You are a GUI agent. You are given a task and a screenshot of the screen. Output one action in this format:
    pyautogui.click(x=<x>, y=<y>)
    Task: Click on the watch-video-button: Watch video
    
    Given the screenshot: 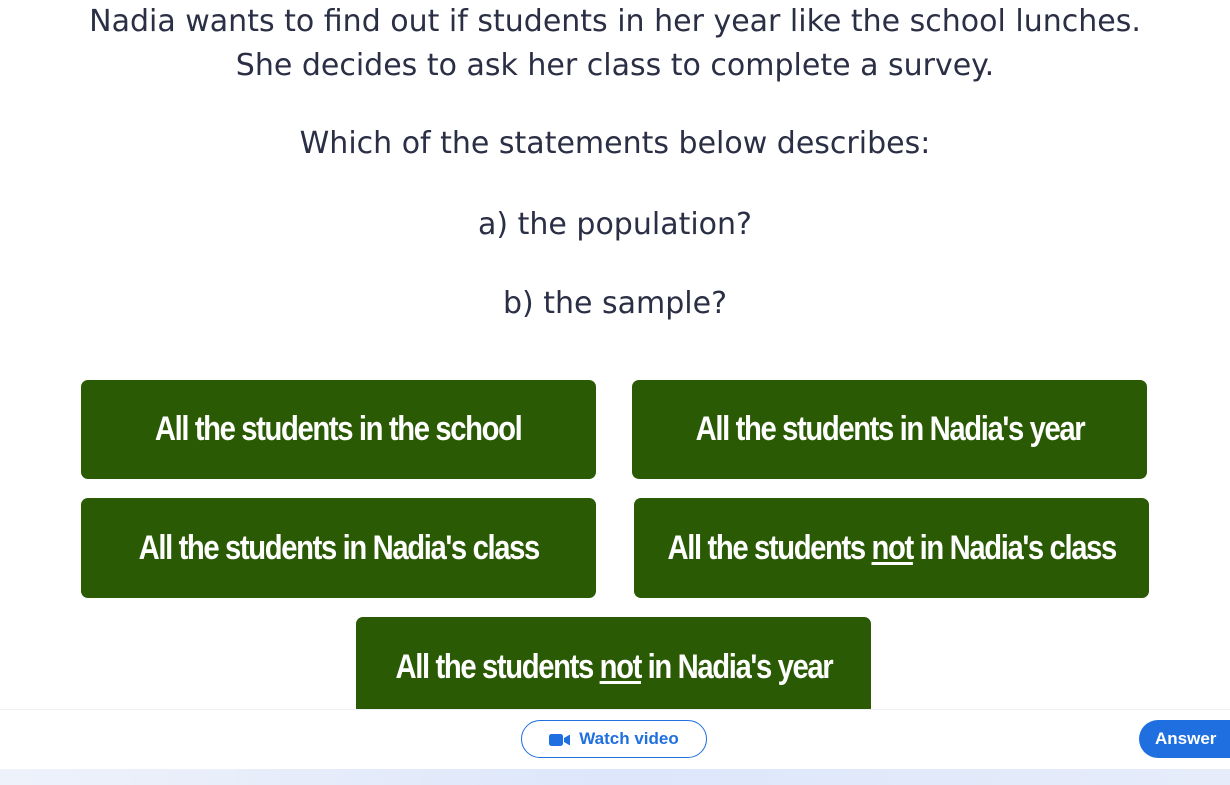 What is the action you would take?
    pyautogui.click(x=614, y=739)
    